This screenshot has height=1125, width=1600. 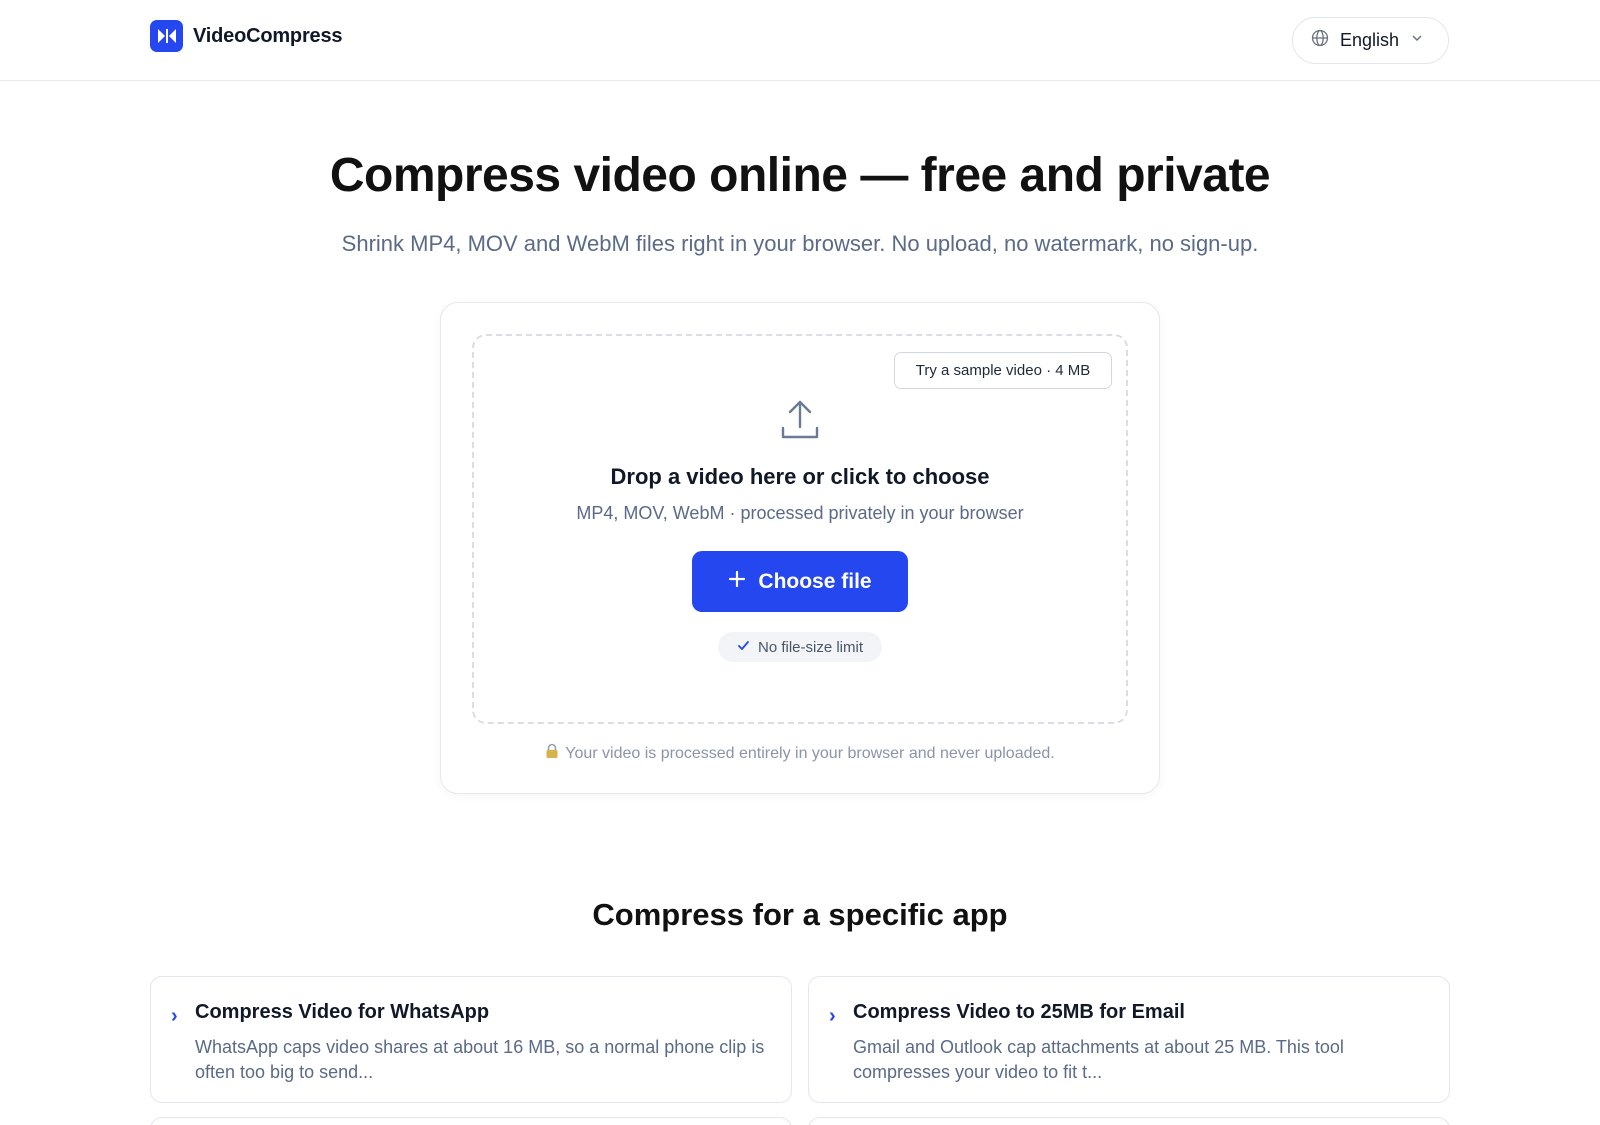 I want to click on brand-logo: VideoCompress, so click(x=246, y=36).